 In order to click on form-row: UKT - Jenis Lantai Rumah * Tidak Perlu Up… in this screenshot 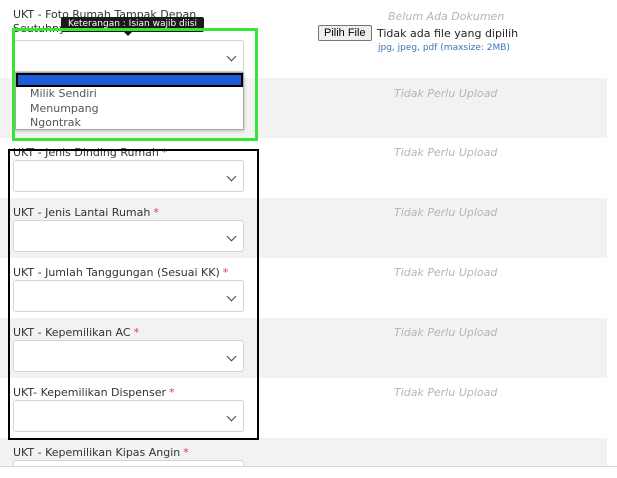, I will do `click(303, 228)`.